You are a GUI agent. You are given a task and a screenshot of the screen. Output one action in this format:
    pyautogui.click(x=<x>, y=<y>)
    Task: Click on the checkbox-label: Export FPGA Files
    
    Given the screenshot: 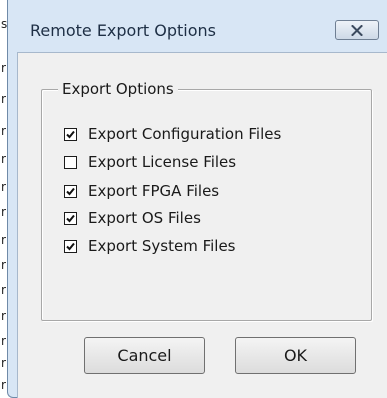 What is the action you would take?
    pyautogui.click(x=154, y=191)
    